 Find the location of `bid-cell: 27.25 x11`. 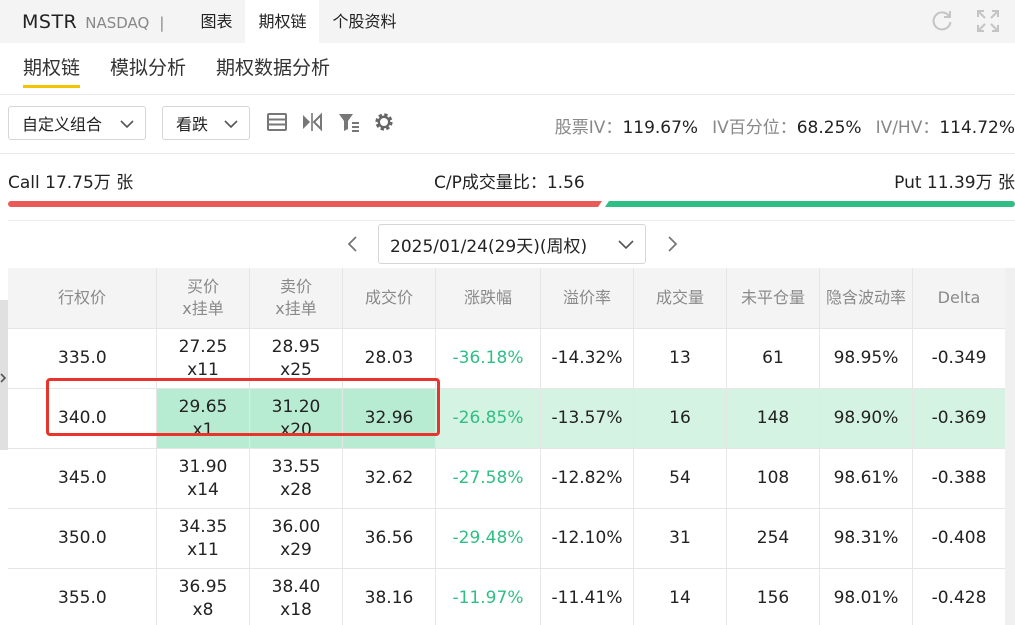

bid-cell: 27.25 x11 is located at coordinates (203, 358).